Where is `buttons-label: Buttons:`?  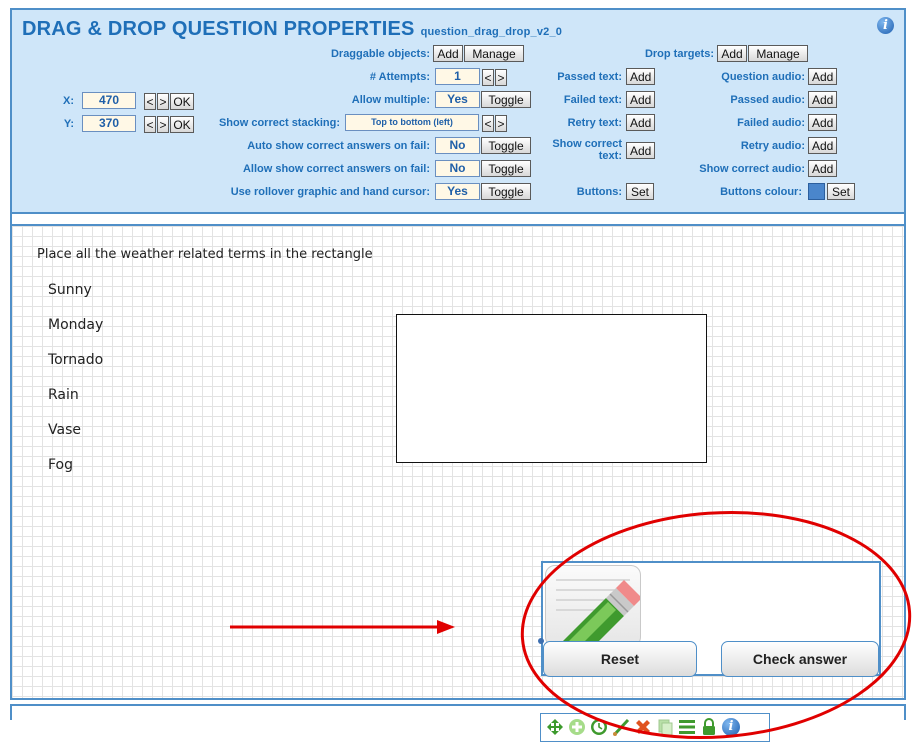 buttons-label: Buttons: is located at coordinates (599, 192).